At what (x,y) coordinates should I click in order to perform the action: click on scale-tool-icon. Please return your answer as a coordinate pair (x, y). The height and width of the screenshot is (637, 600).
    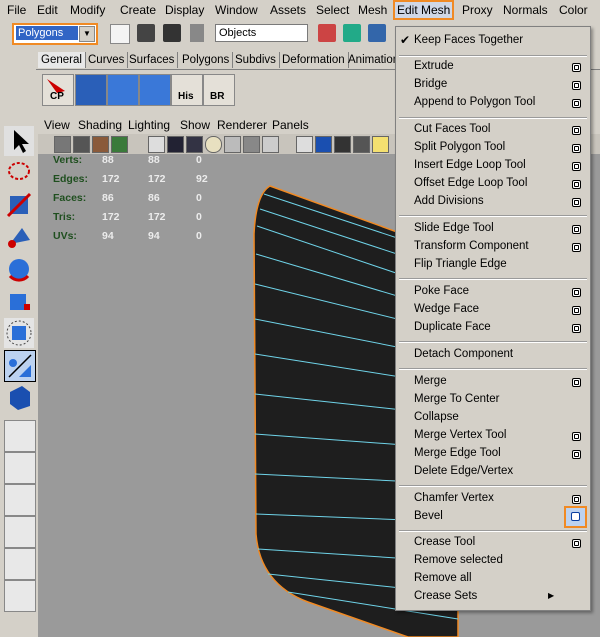
    Looking at the image, I should click on (19, 301).